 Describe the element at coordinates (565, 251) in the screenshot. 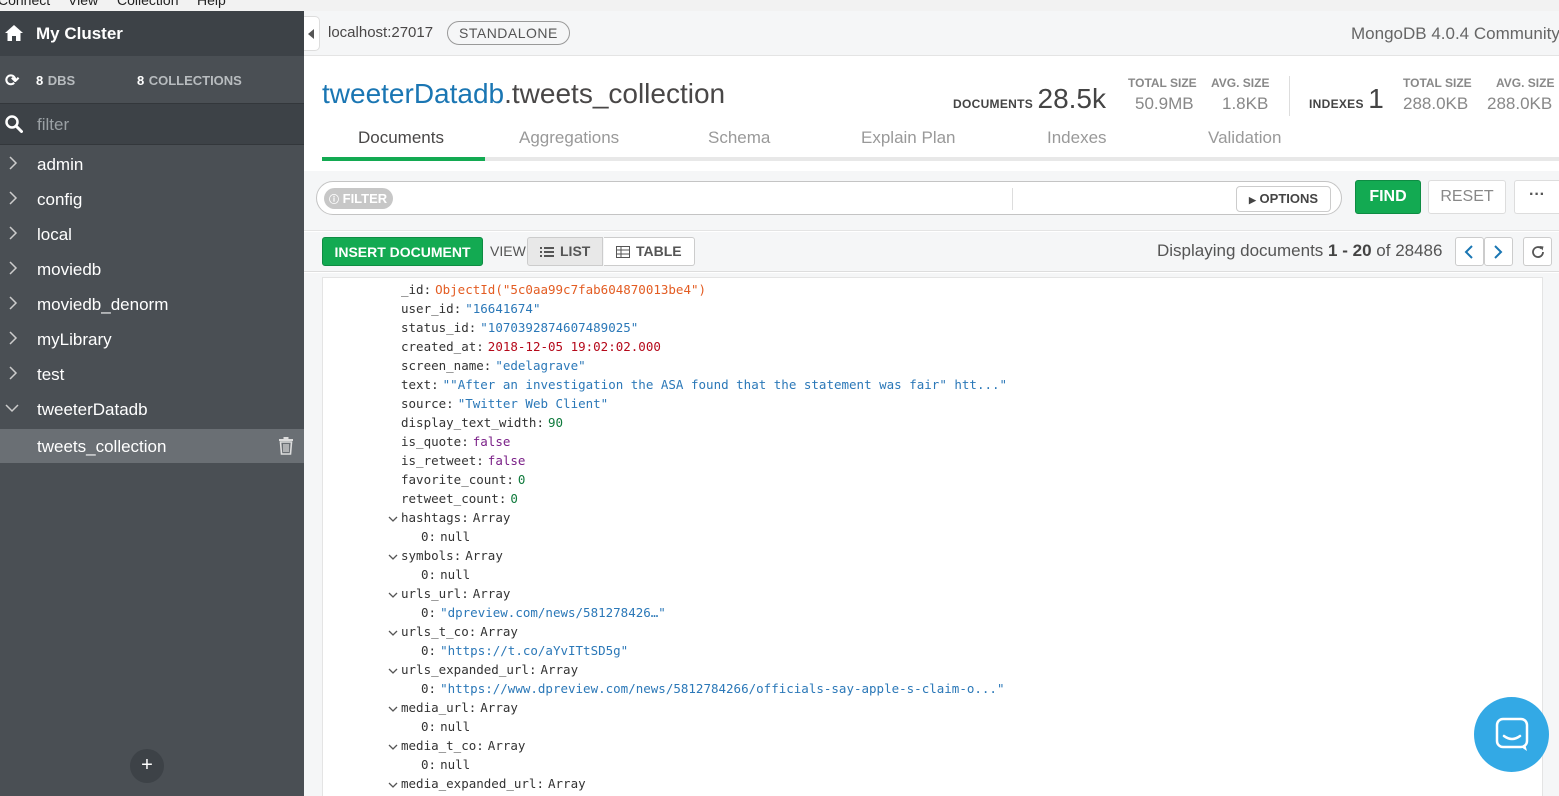

I see `view-list-button: LIST` at that location.